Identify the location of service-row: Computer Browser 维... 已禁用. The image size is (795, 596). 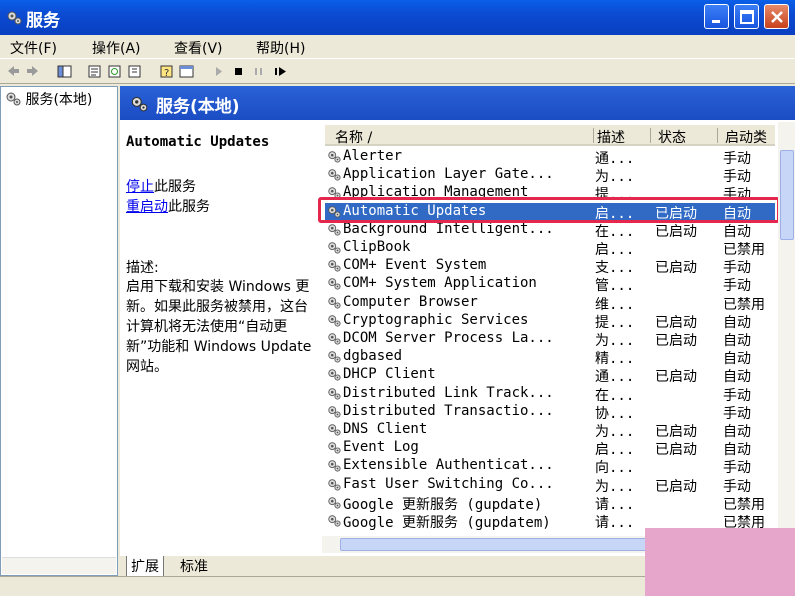
(550, 303).